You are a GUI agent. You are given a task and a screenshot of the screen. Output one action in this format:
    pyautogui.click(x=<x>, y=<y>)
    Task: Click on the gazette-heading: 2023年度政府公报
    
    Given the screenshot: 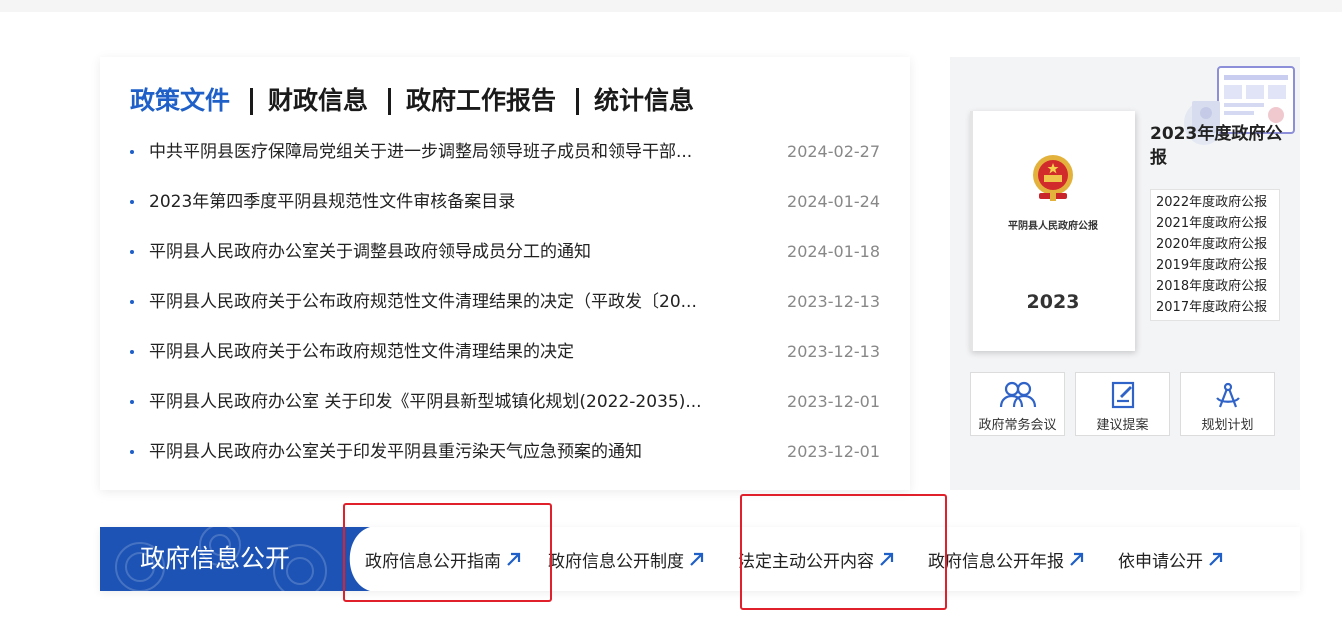 What is the action you would take?
    pyautogui.click(x=1220, y=146)
    